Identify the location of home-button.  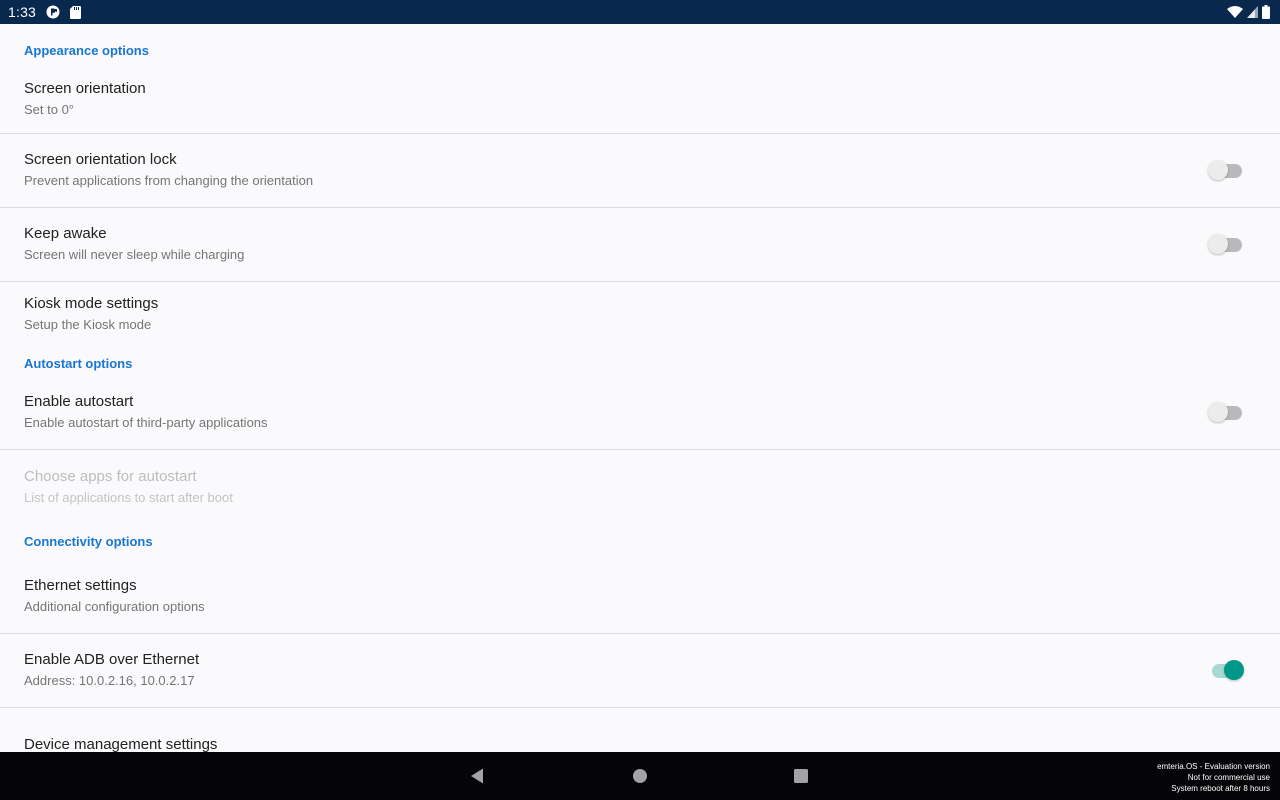
(640, 776).